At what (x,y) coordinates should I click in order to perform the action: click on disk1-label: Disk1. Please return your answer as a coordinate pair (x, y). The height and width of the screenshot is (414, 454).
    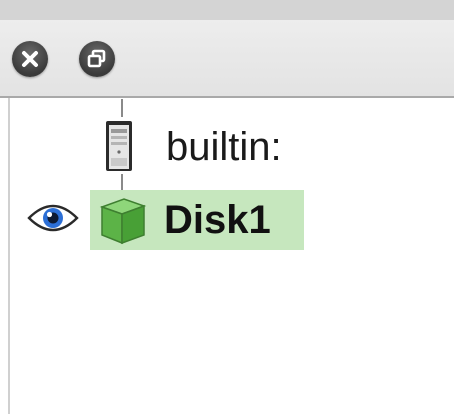
    Looking at the image, I should click on (217, 220).